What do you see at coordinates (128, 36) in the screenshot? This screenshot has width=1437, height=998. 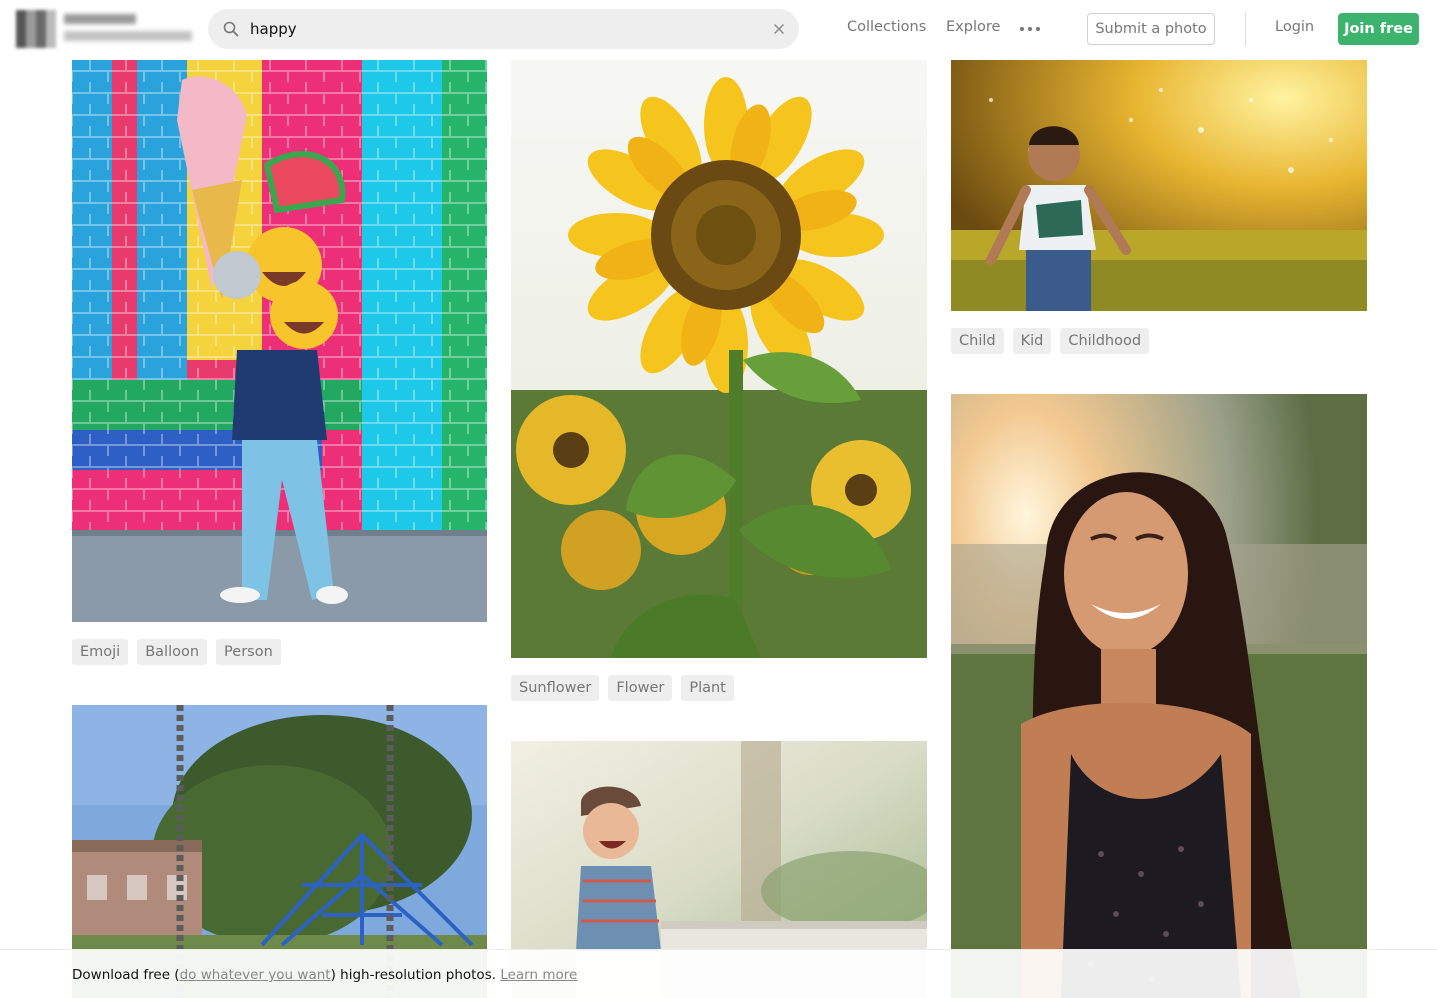 I see `logo-subtitle-blurred` at bounding box center [128, 36].